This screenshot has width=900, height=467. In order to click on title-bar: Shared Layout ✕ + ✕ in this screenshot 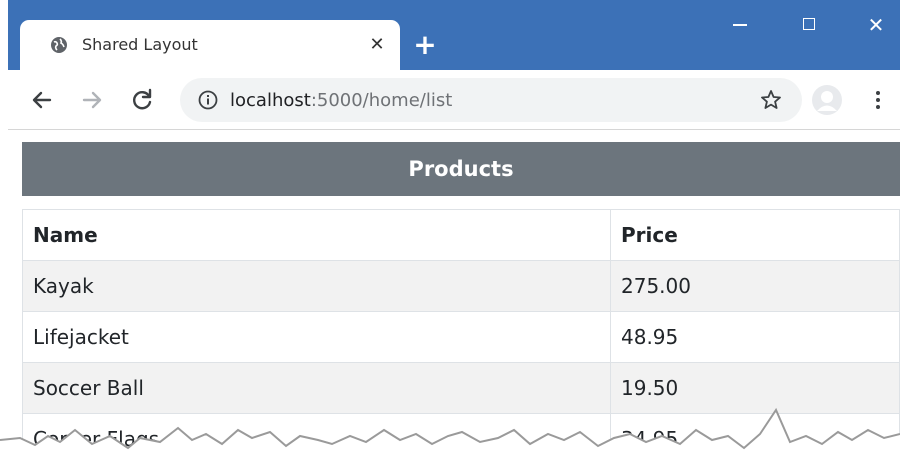, I will do `click(454, 35)`.